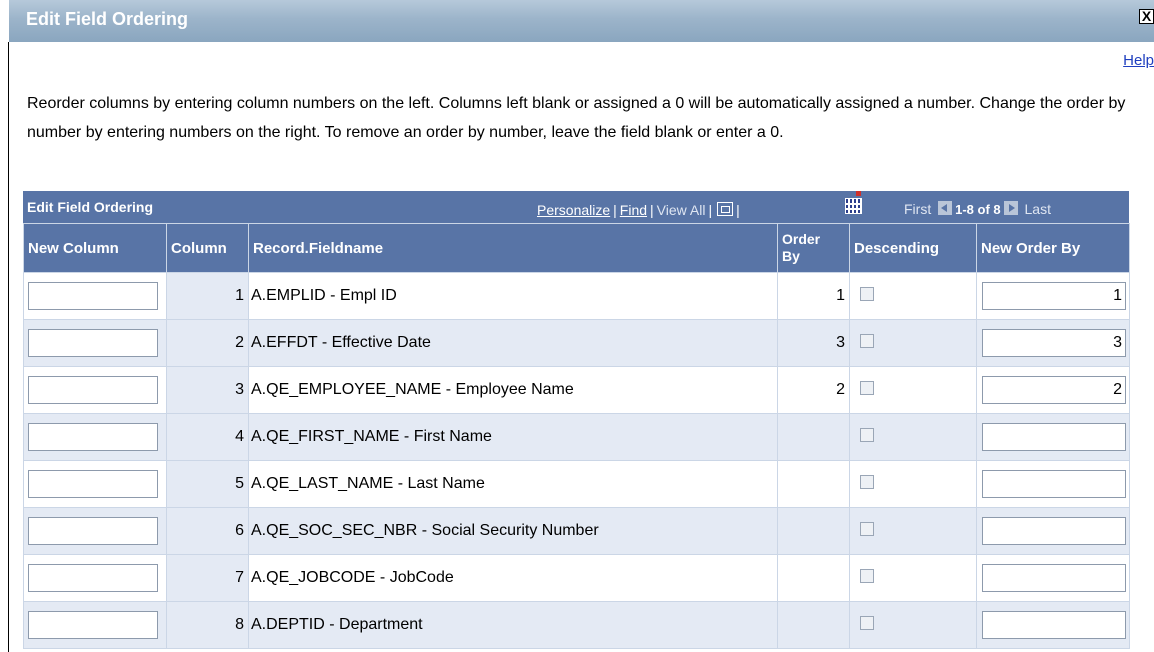 This screenshot has height=652, width=1154. What do you see at coordinates (813, 343) in the screenshot?
I see `order-by-value: 3` at bounding box center [813, 343].